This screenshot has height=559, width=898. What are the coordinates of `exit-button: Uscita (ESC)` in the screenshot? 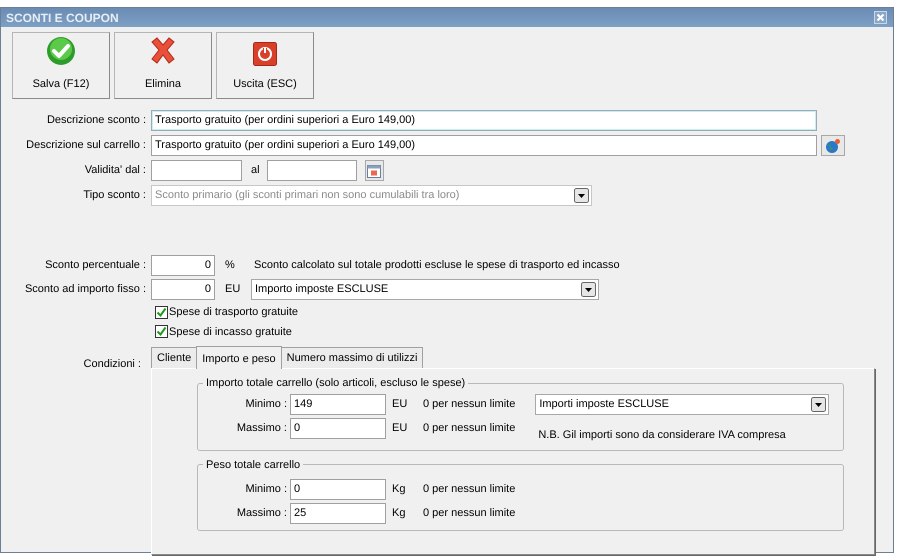 It's located at (265, 65).